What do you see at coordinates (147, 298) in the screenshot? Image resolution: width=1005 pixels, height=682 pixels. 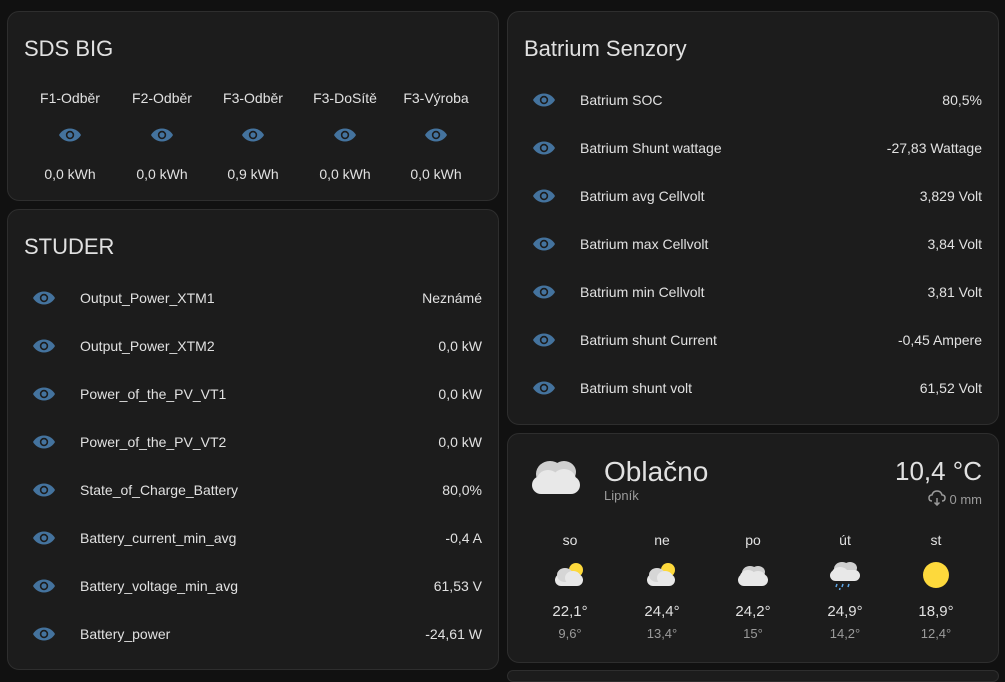 I see `entity-name: Output_Power_XTM1` at bounding box center [147, 298].